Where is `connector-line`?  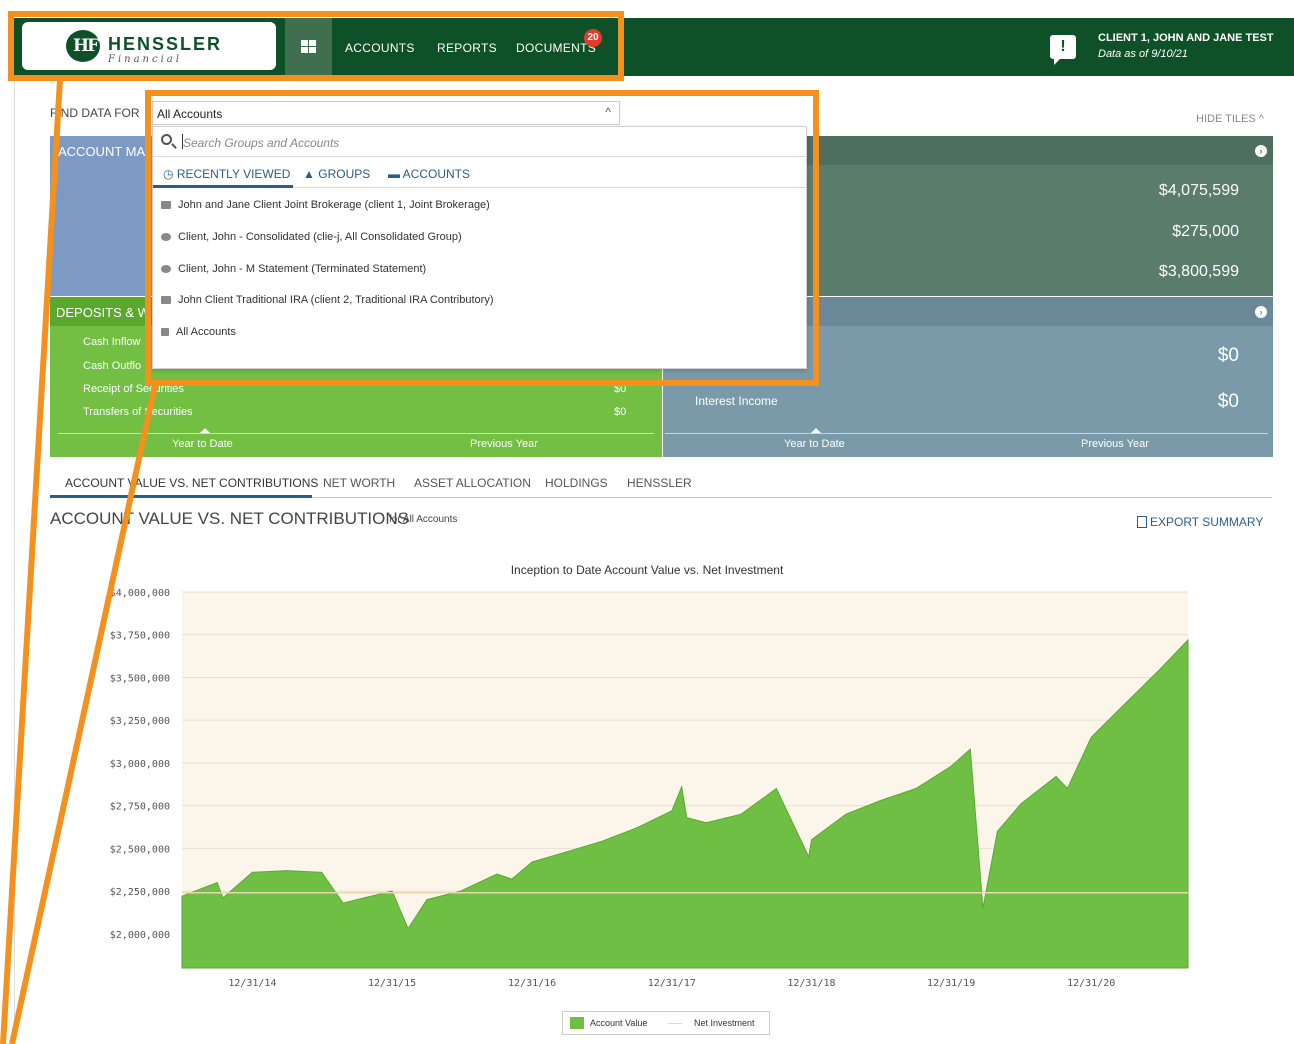
connector-line is located at coordinates (31, 561).